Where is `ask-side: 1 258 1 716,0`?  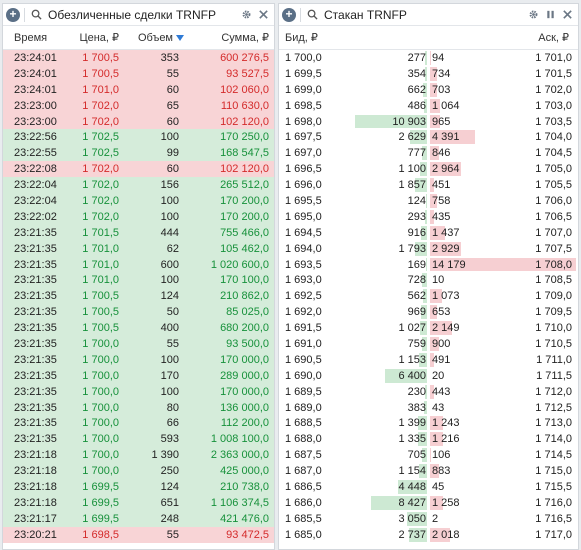 ask-side: 1 258 1 716,0 is located at coordinates (504, 503).